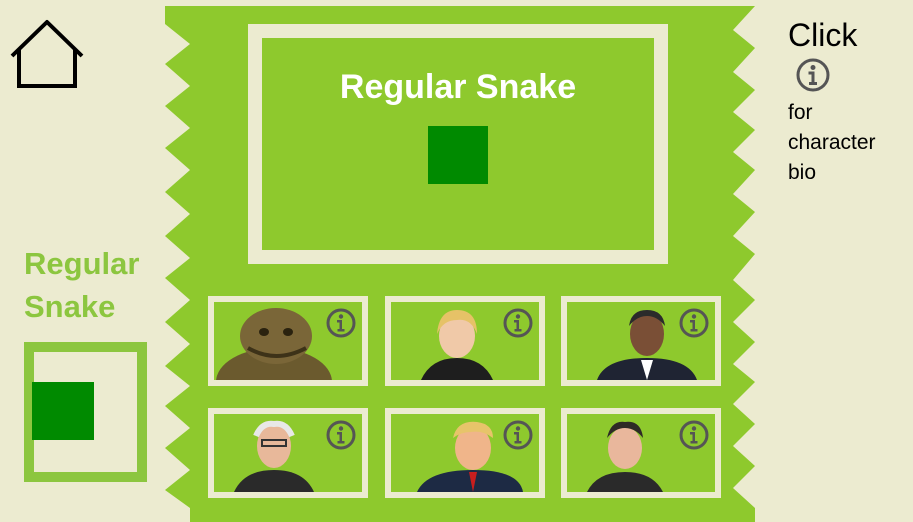  Describe the element at coordinates (458, 155) in the screenshot. I see `preview-swatch` at that location.